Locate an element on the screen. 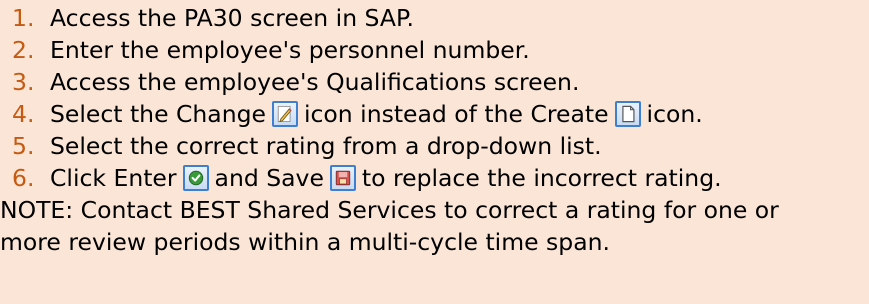 This screenshot has width=869, height=304. step-number: 6. is located at coordinates (23, 178).